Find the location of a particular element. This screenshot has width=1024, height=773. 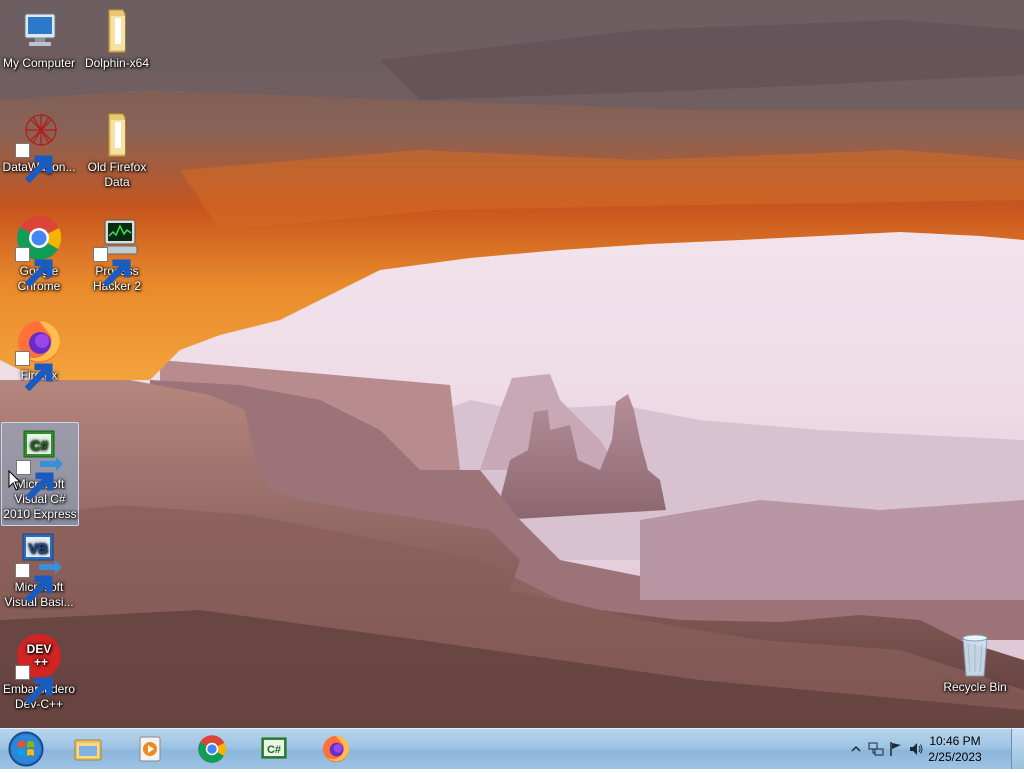

clock-date: 2/25/2023 is located at coordinates (955, 757).